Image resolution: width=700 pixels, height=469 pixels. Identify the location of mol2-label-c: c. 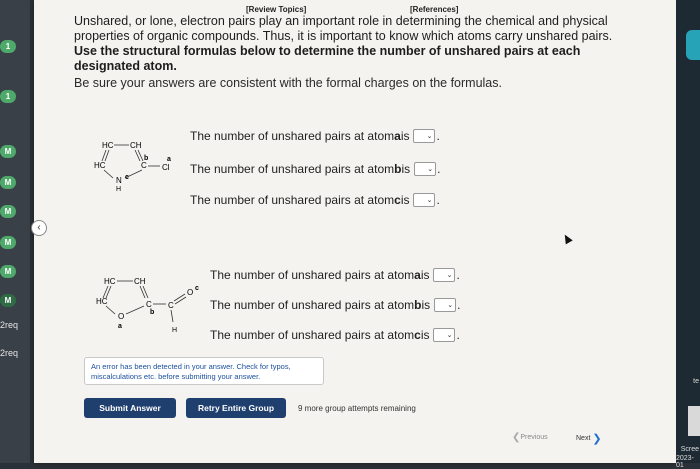
(197, 288).